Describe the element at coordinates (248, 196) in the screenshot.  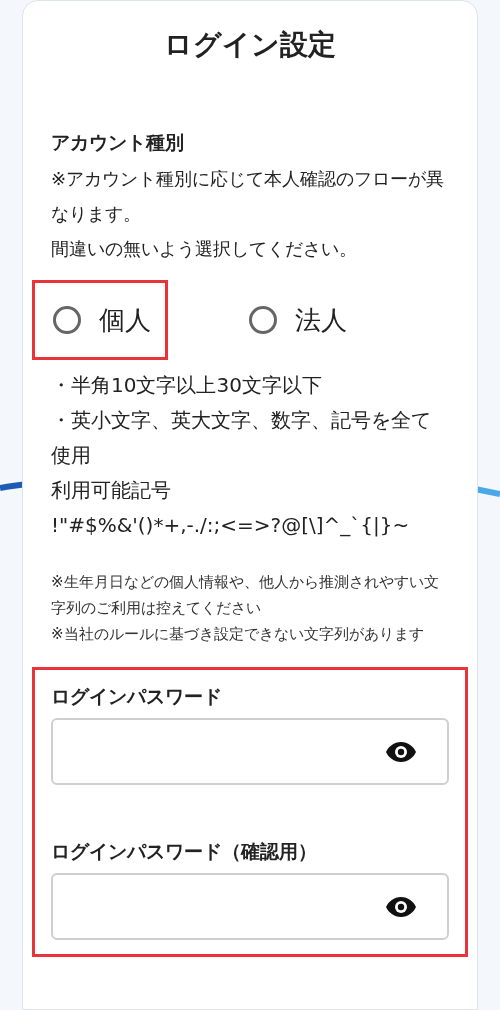
I see `note-text: ※アカウント種別に応じて本人確認のフローが異なります。` at that location.